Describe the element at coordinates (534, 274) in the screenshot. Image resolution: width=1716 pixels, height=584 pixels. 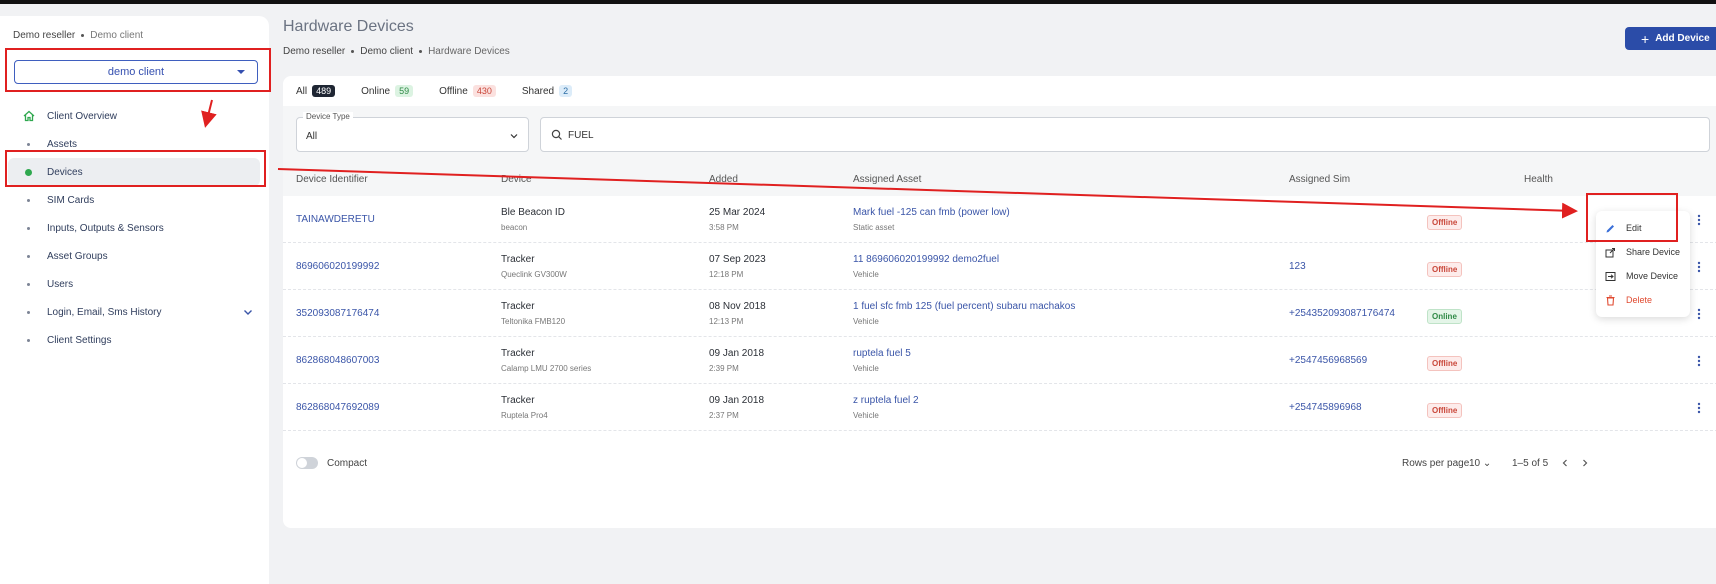
I see `device-model: Queclink GV300W` at that location.